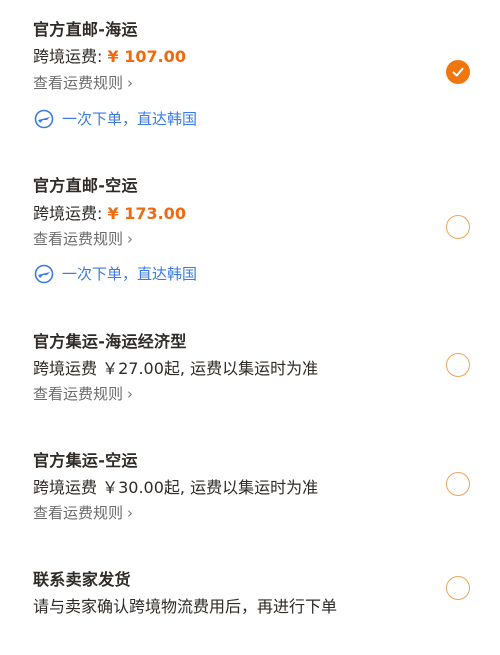 This screenshot has width=500, height=655. I want to click on fee-line: 跨境运费: ¥ 107.00, so click(109, 55).